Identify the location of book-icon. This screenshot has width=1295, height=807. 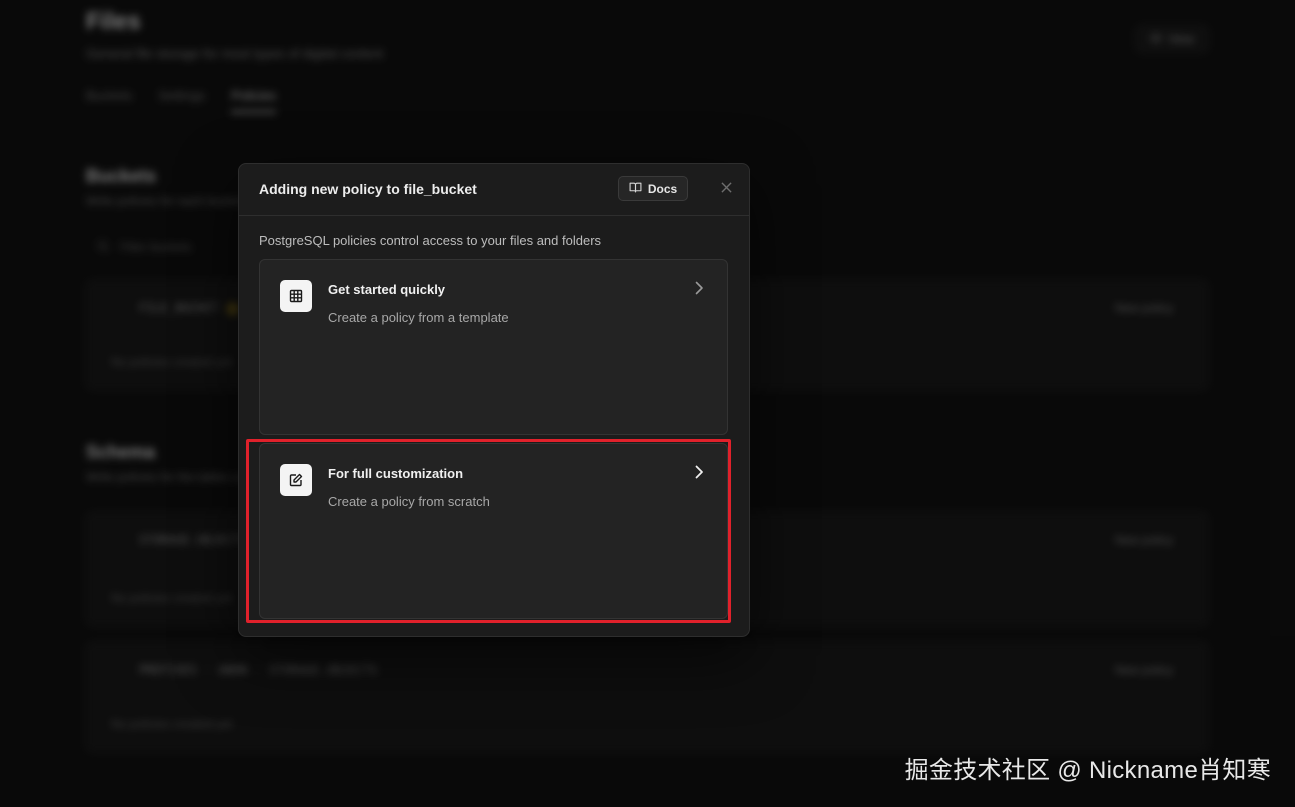
(635, 189).